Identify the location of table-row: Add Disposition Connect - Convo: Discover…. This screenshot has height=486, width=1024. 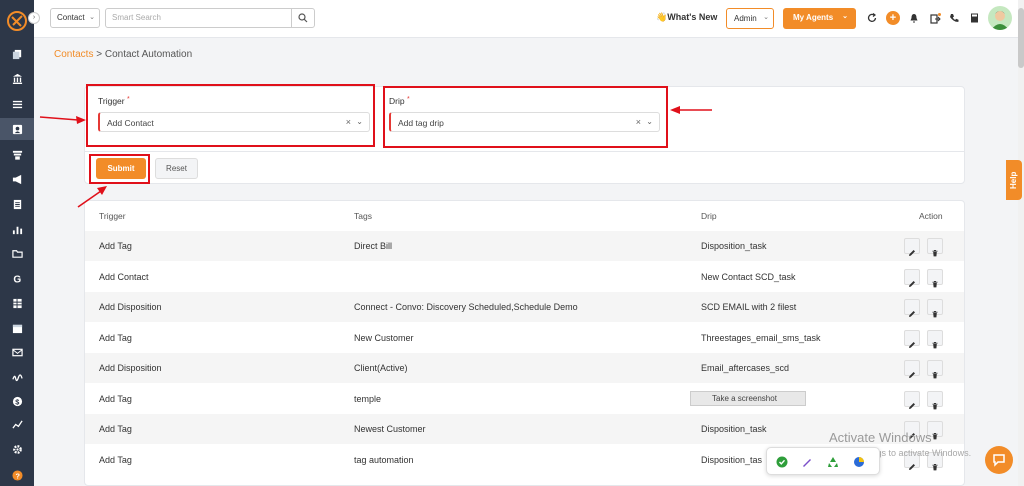
(524, 307).